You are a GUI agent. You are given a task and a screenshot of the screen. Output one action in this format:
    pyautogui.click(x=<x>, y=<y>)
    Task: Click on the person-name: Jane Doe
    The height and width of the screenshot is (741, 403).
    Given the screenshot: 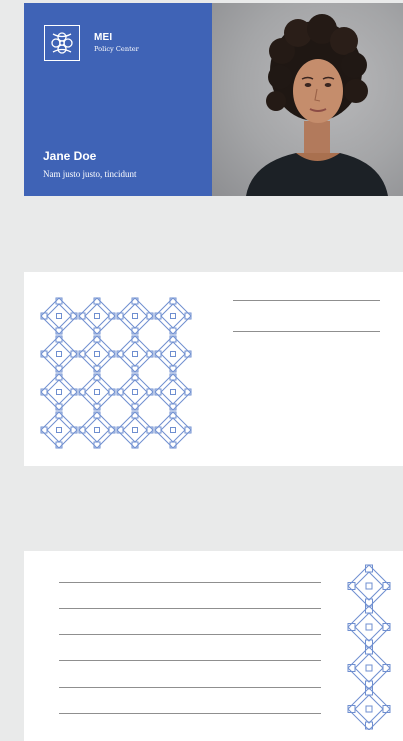 What is the action you would take?
    pyautogui.click(x=70, y=156)
    